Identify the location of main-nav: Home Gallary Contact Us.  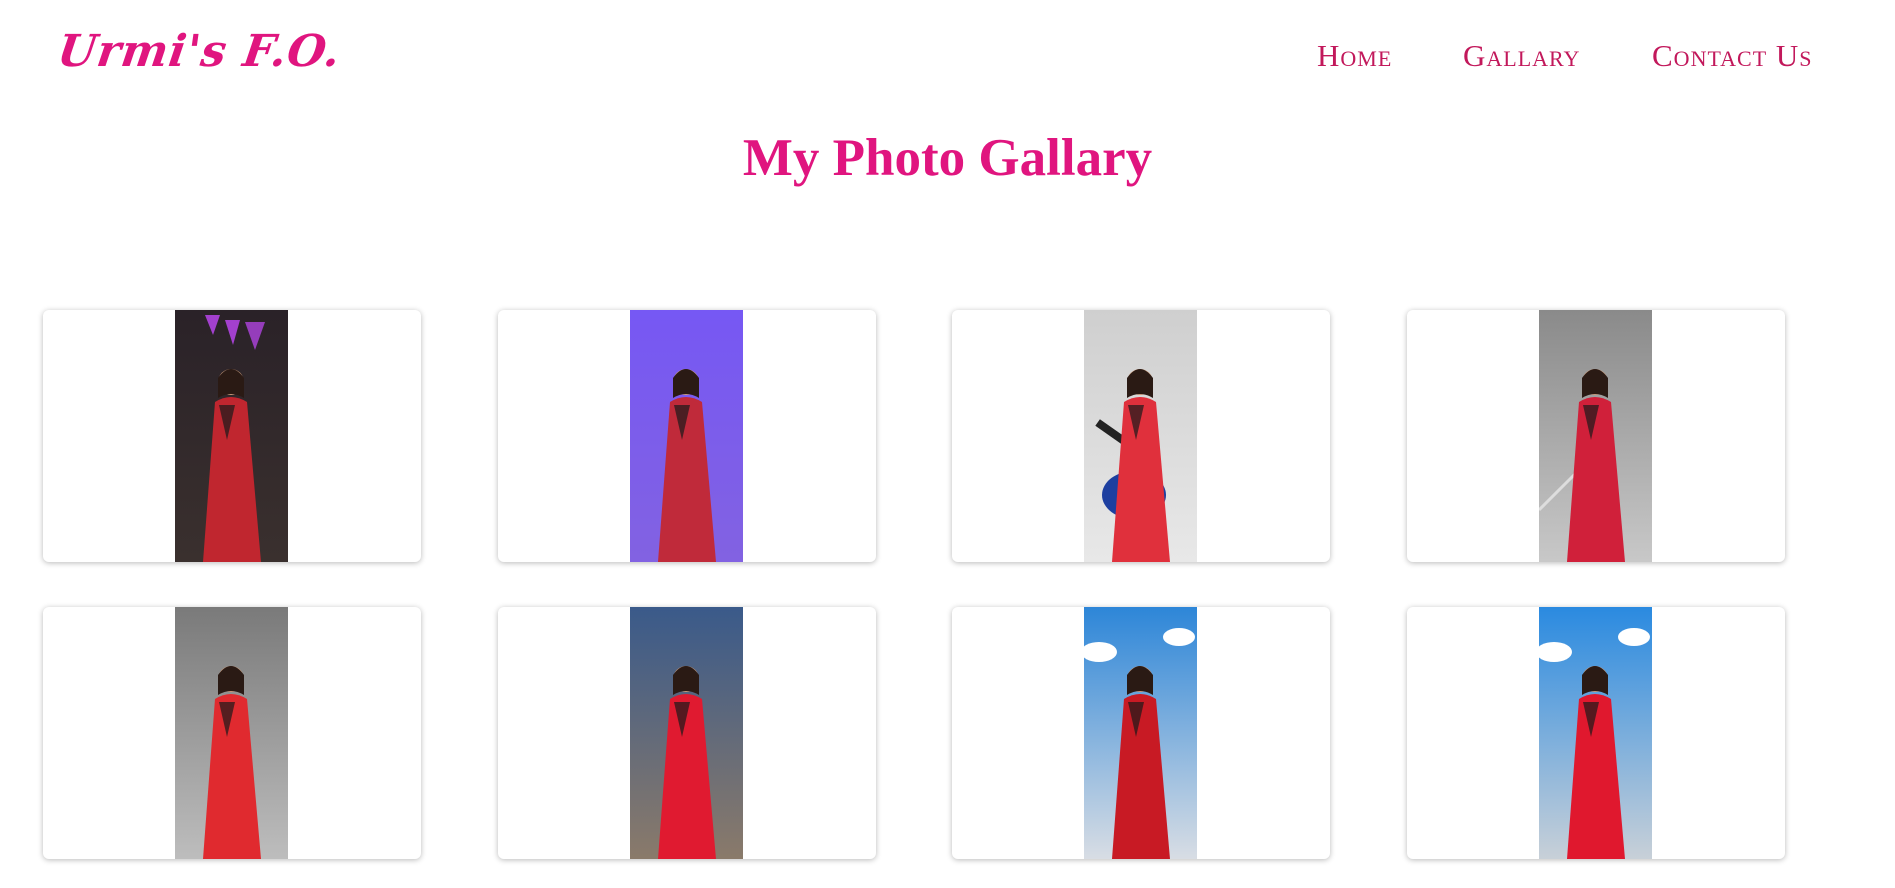
(947, 58).